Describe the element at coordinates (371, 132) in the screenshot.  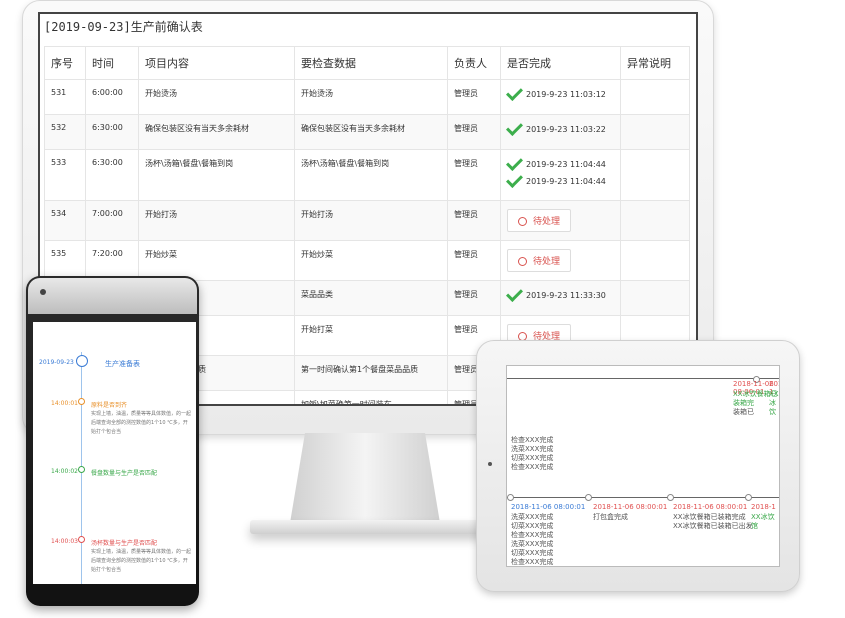
I see `row-check: 确保包装区没有当天多余耗材` at that location.